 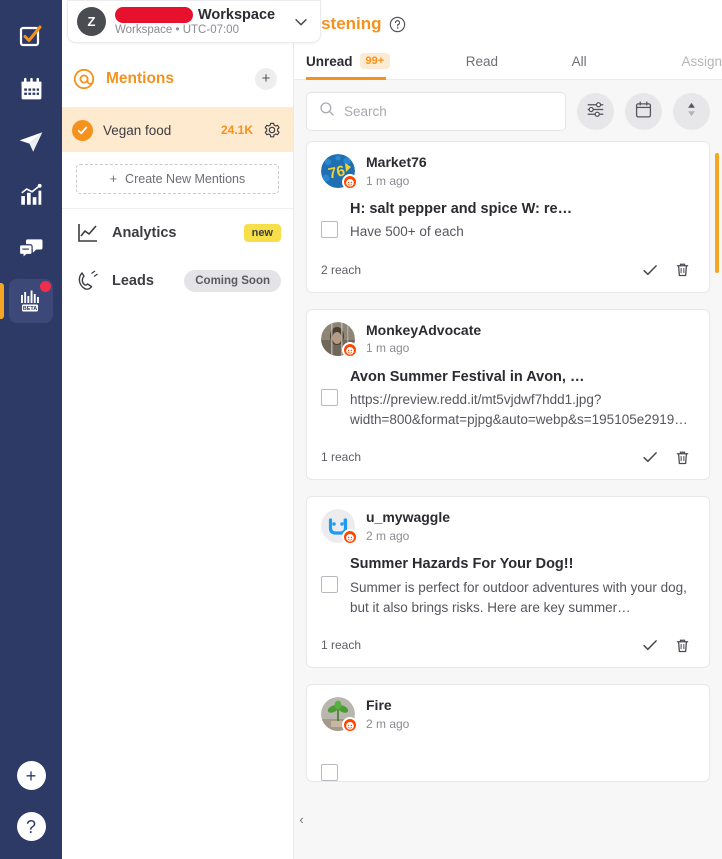 I want to click on tab-assign: Assign, so click(x=701, y=61).